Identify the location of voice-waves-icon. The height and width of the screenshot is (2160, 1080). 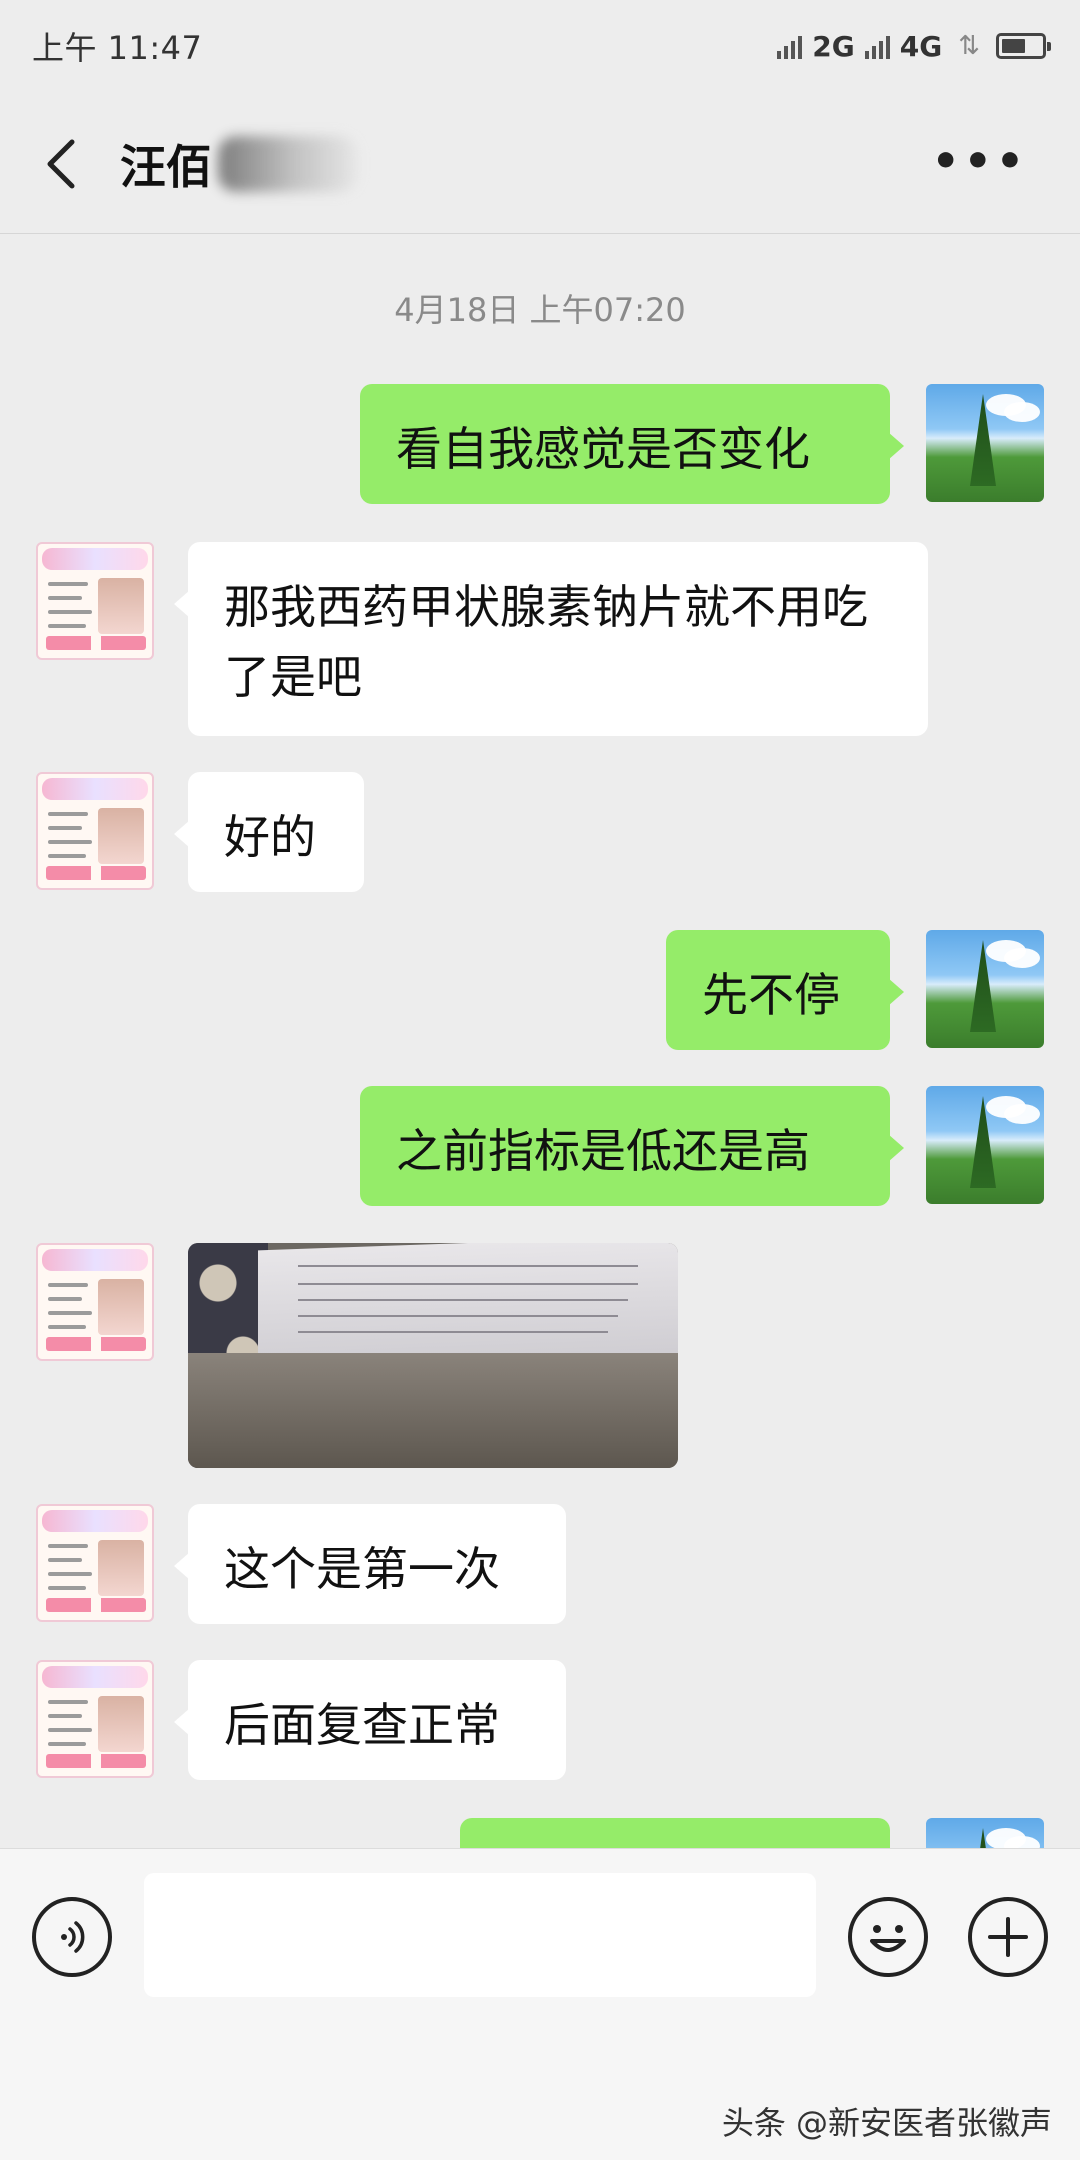
(73, 1937).